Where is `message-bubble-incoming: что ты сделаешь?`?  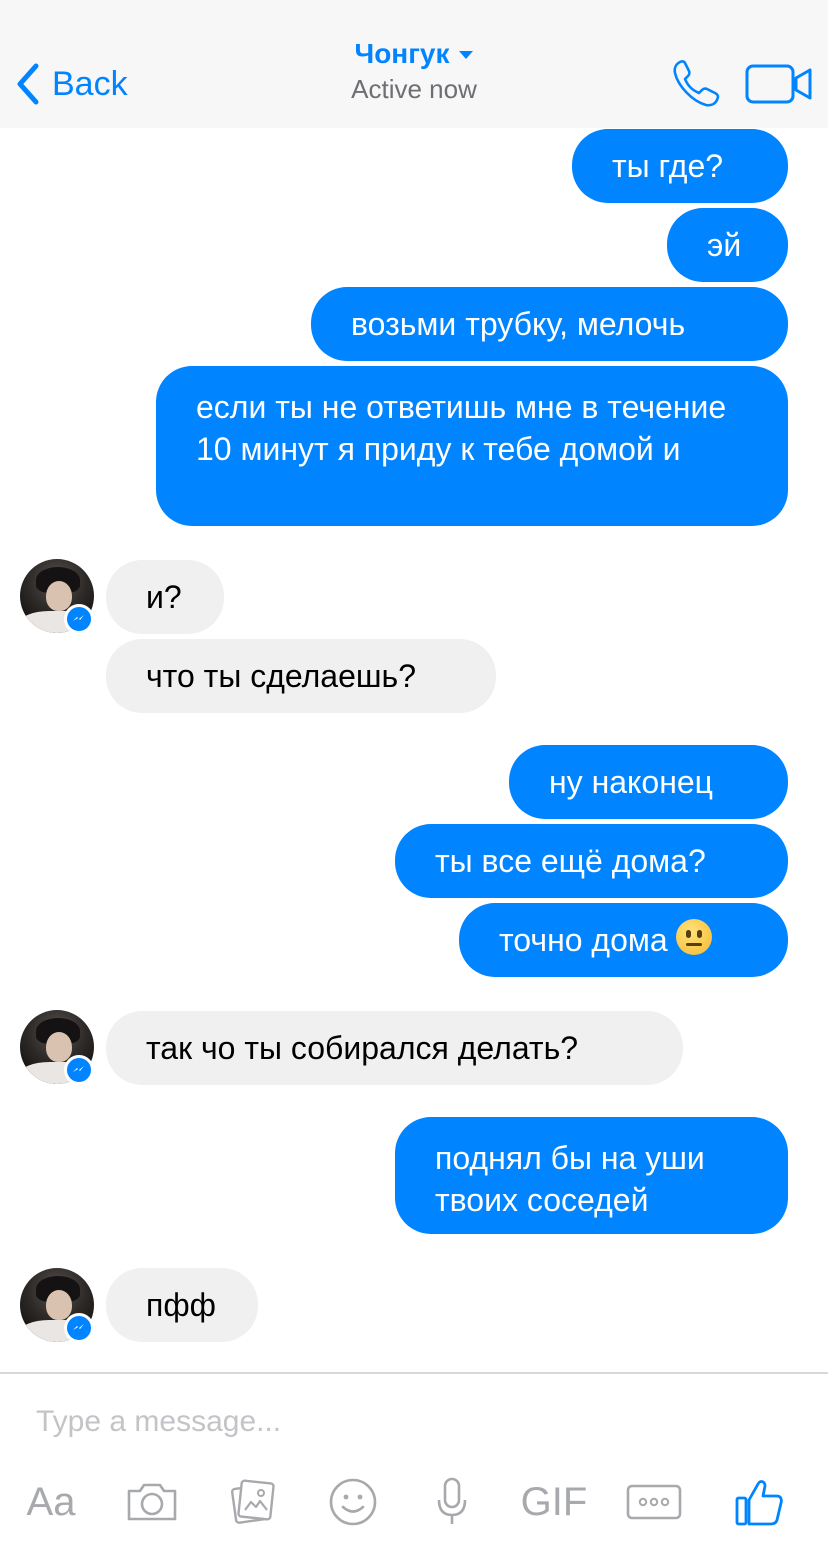 message-bubble-incoming: что ты сделаешь? is located at coordinates (301, 676).